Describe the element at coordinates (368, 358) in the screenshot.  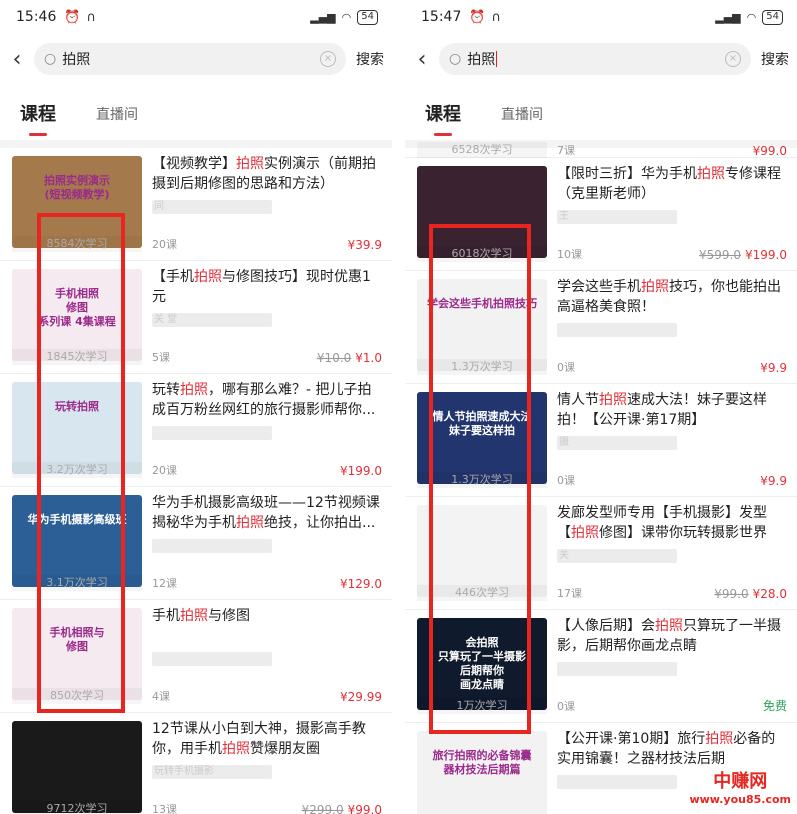
I see `price: ¥1.0` at that location.